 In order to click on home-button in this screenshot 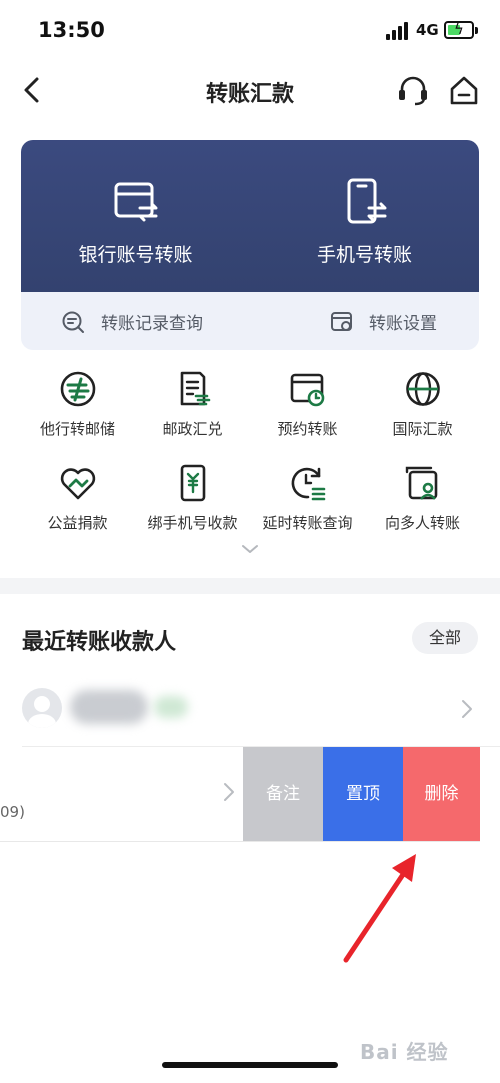, I will do `click(464, 90)`.